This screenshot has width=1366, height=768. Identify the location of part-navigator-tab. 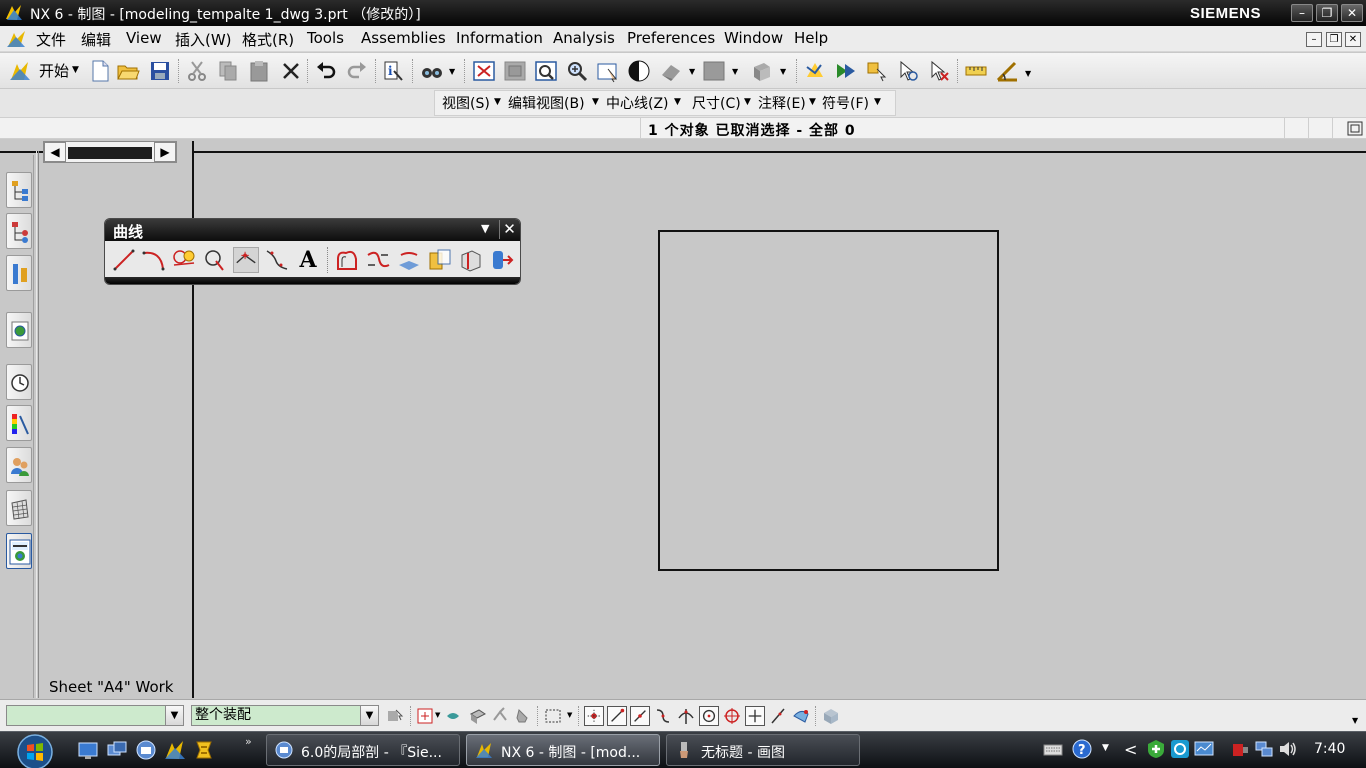
(19, 273).